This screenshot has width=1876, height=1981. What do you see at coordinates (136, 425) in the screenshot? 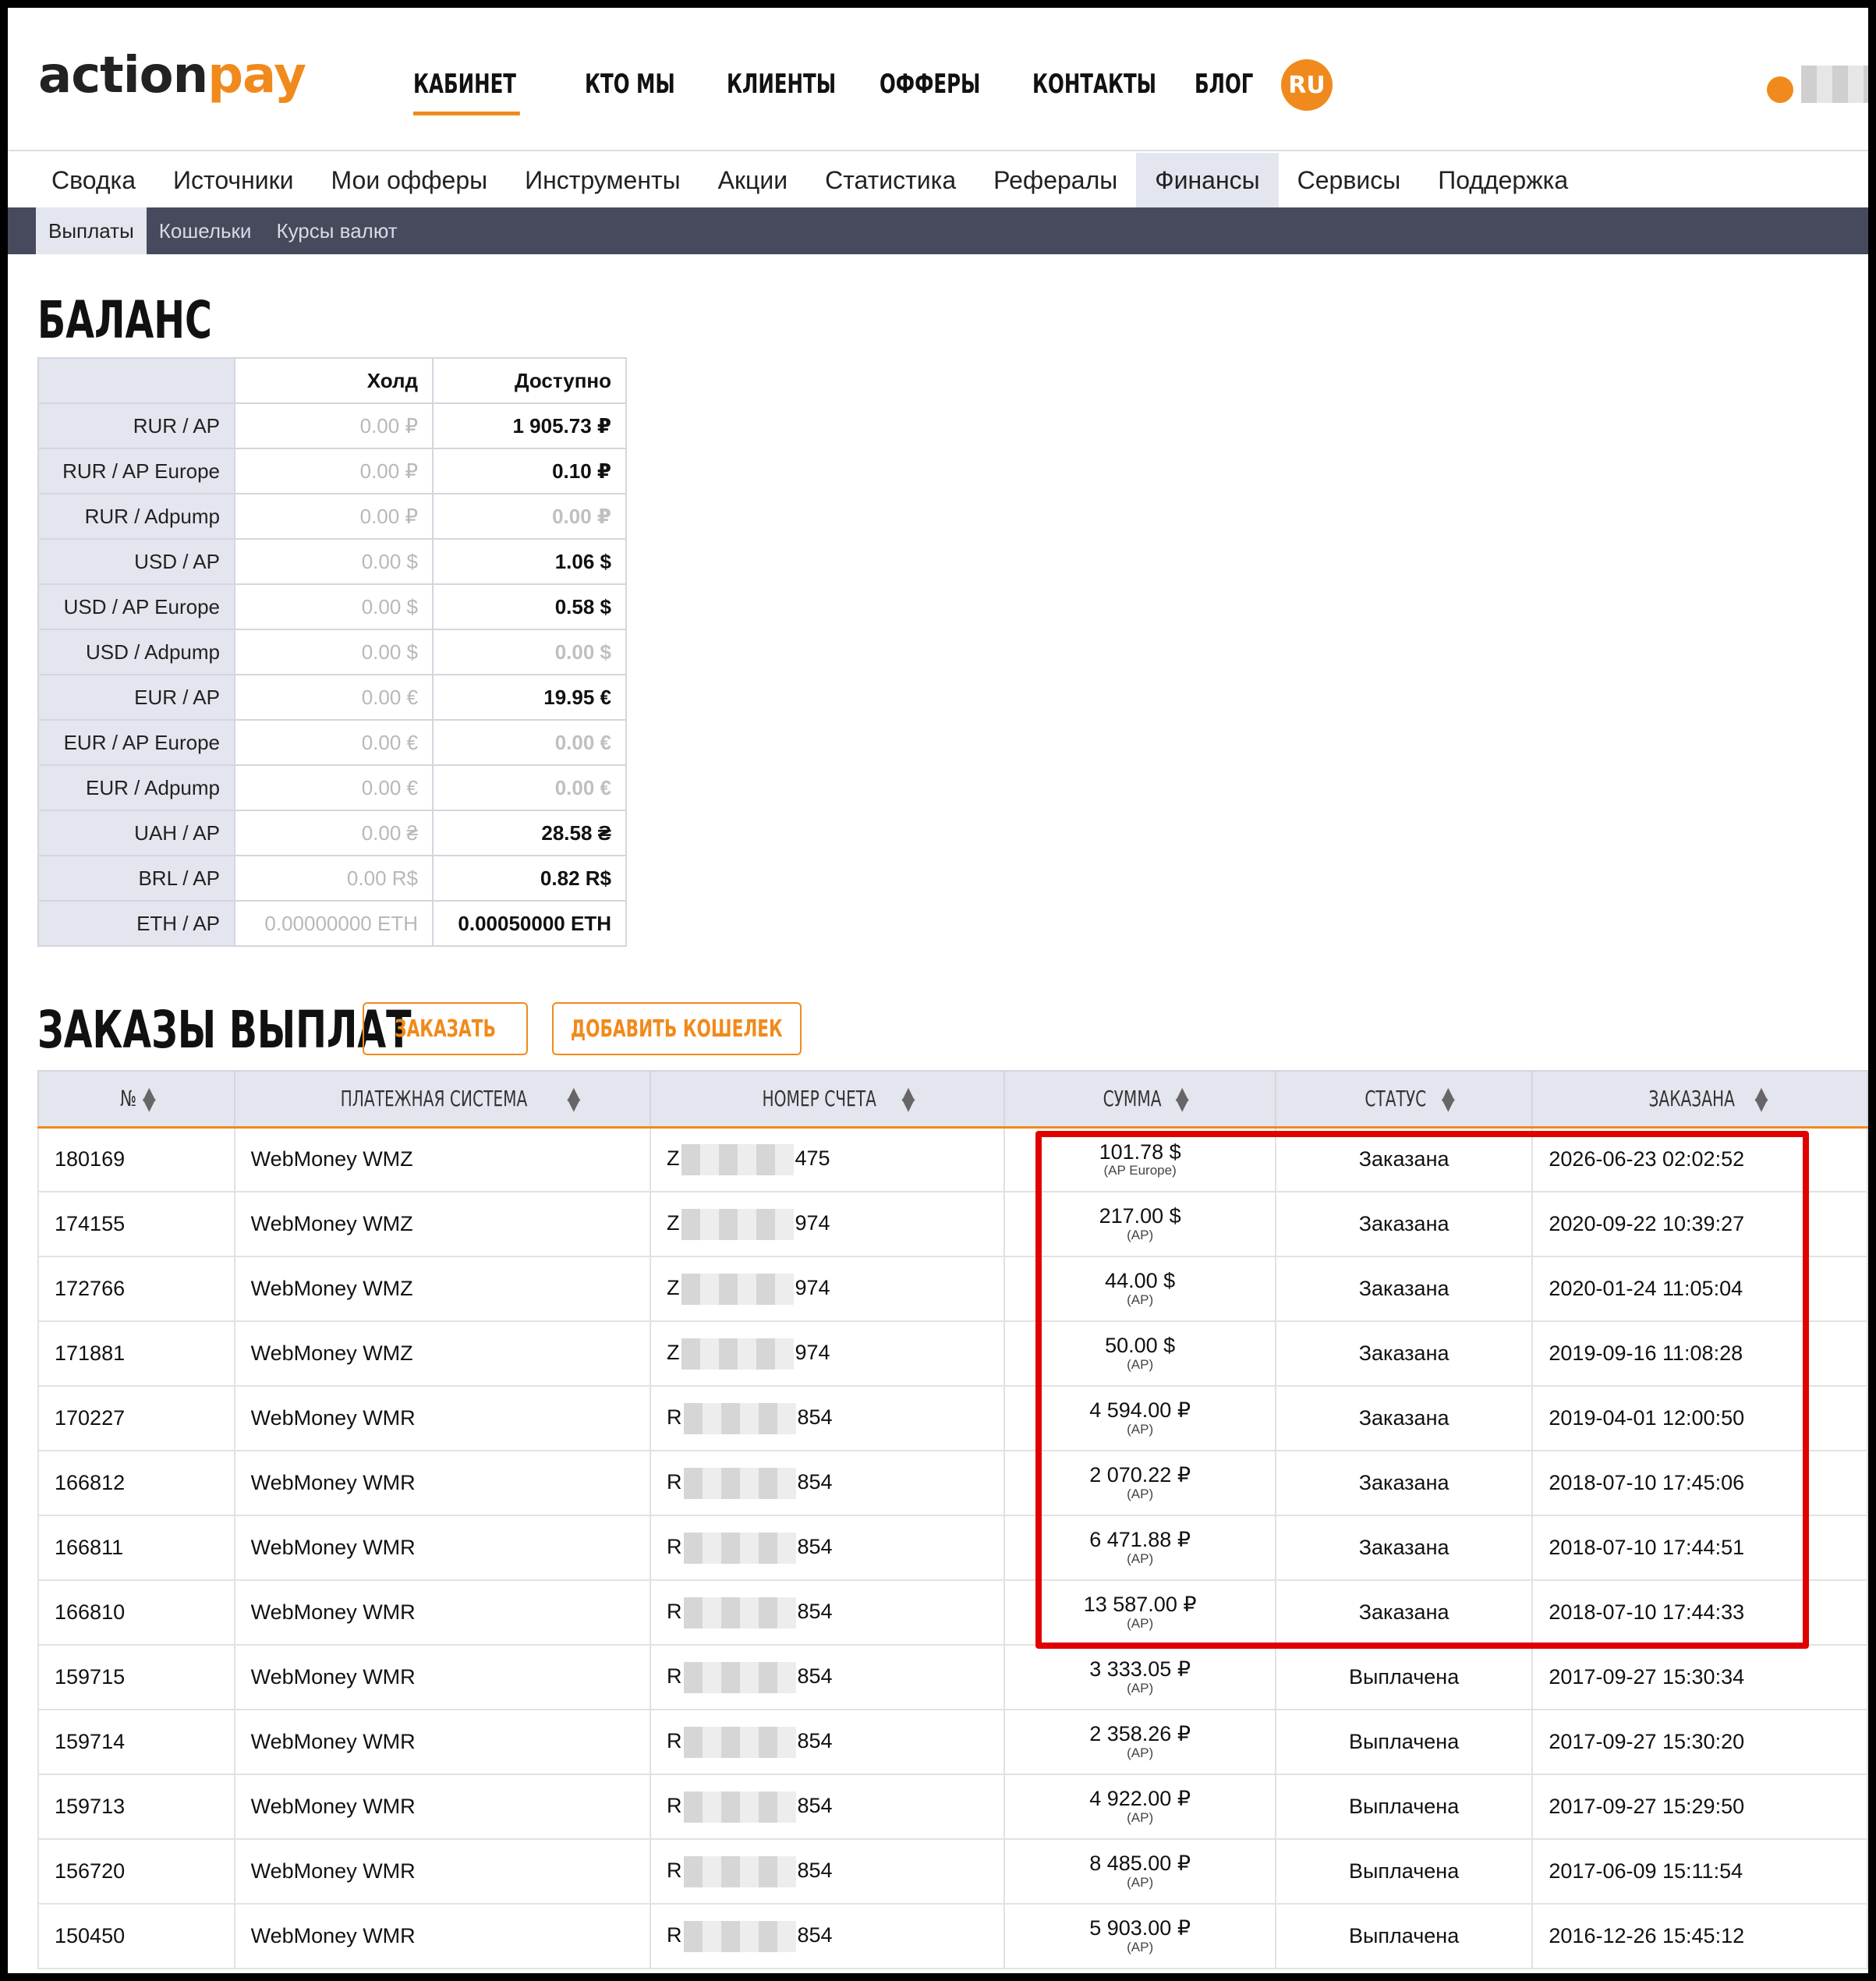
I see `balance-currency-label: RUR / AP` at bounding box center [136, 425].